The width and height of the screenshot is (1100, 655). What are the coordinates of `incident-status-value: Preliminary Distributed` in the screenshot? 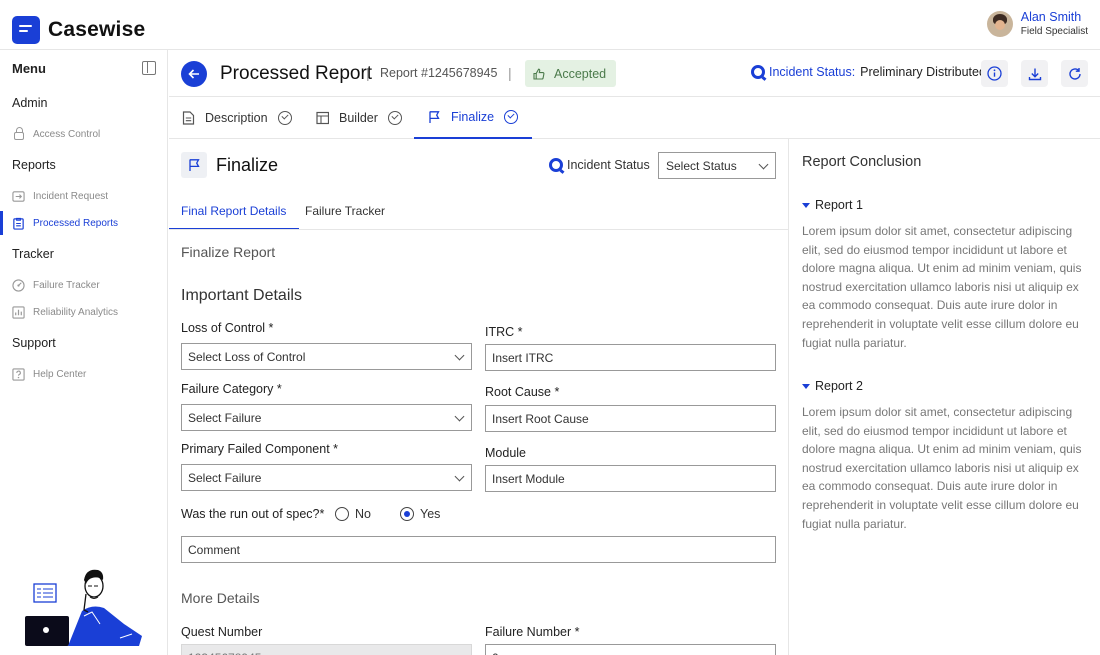 It's located at (923, 72).